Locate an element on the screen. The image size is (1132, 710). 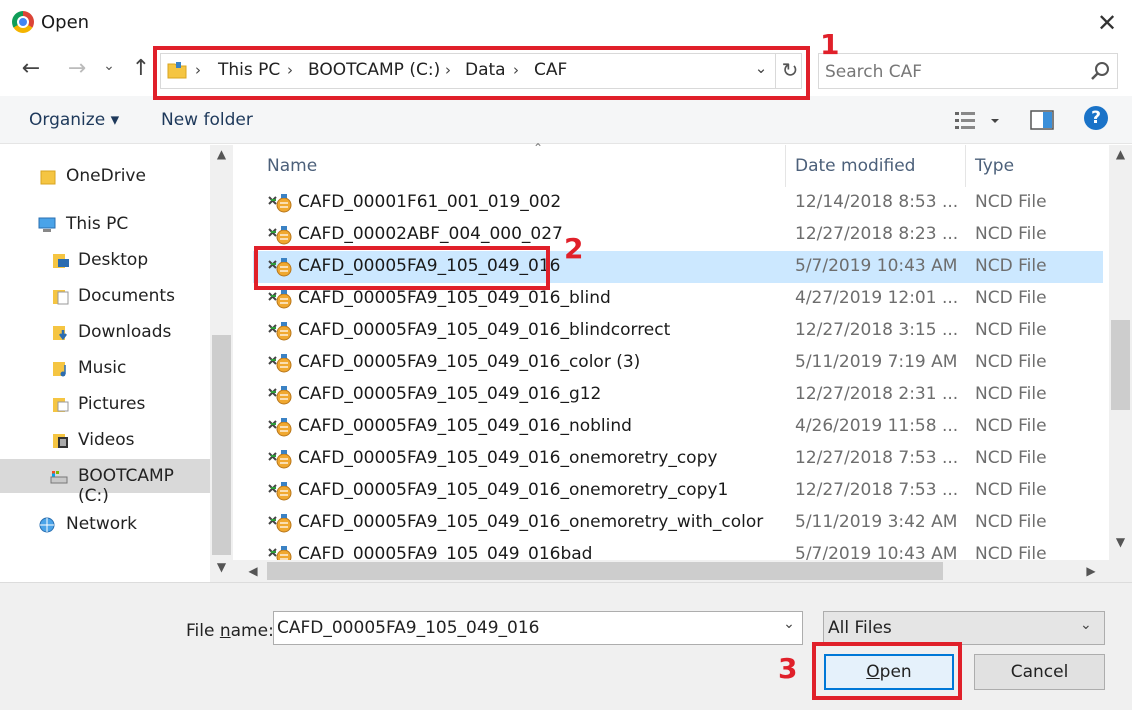
sidebar-item-desktop: Desktop is located at coordinates (105, 260).